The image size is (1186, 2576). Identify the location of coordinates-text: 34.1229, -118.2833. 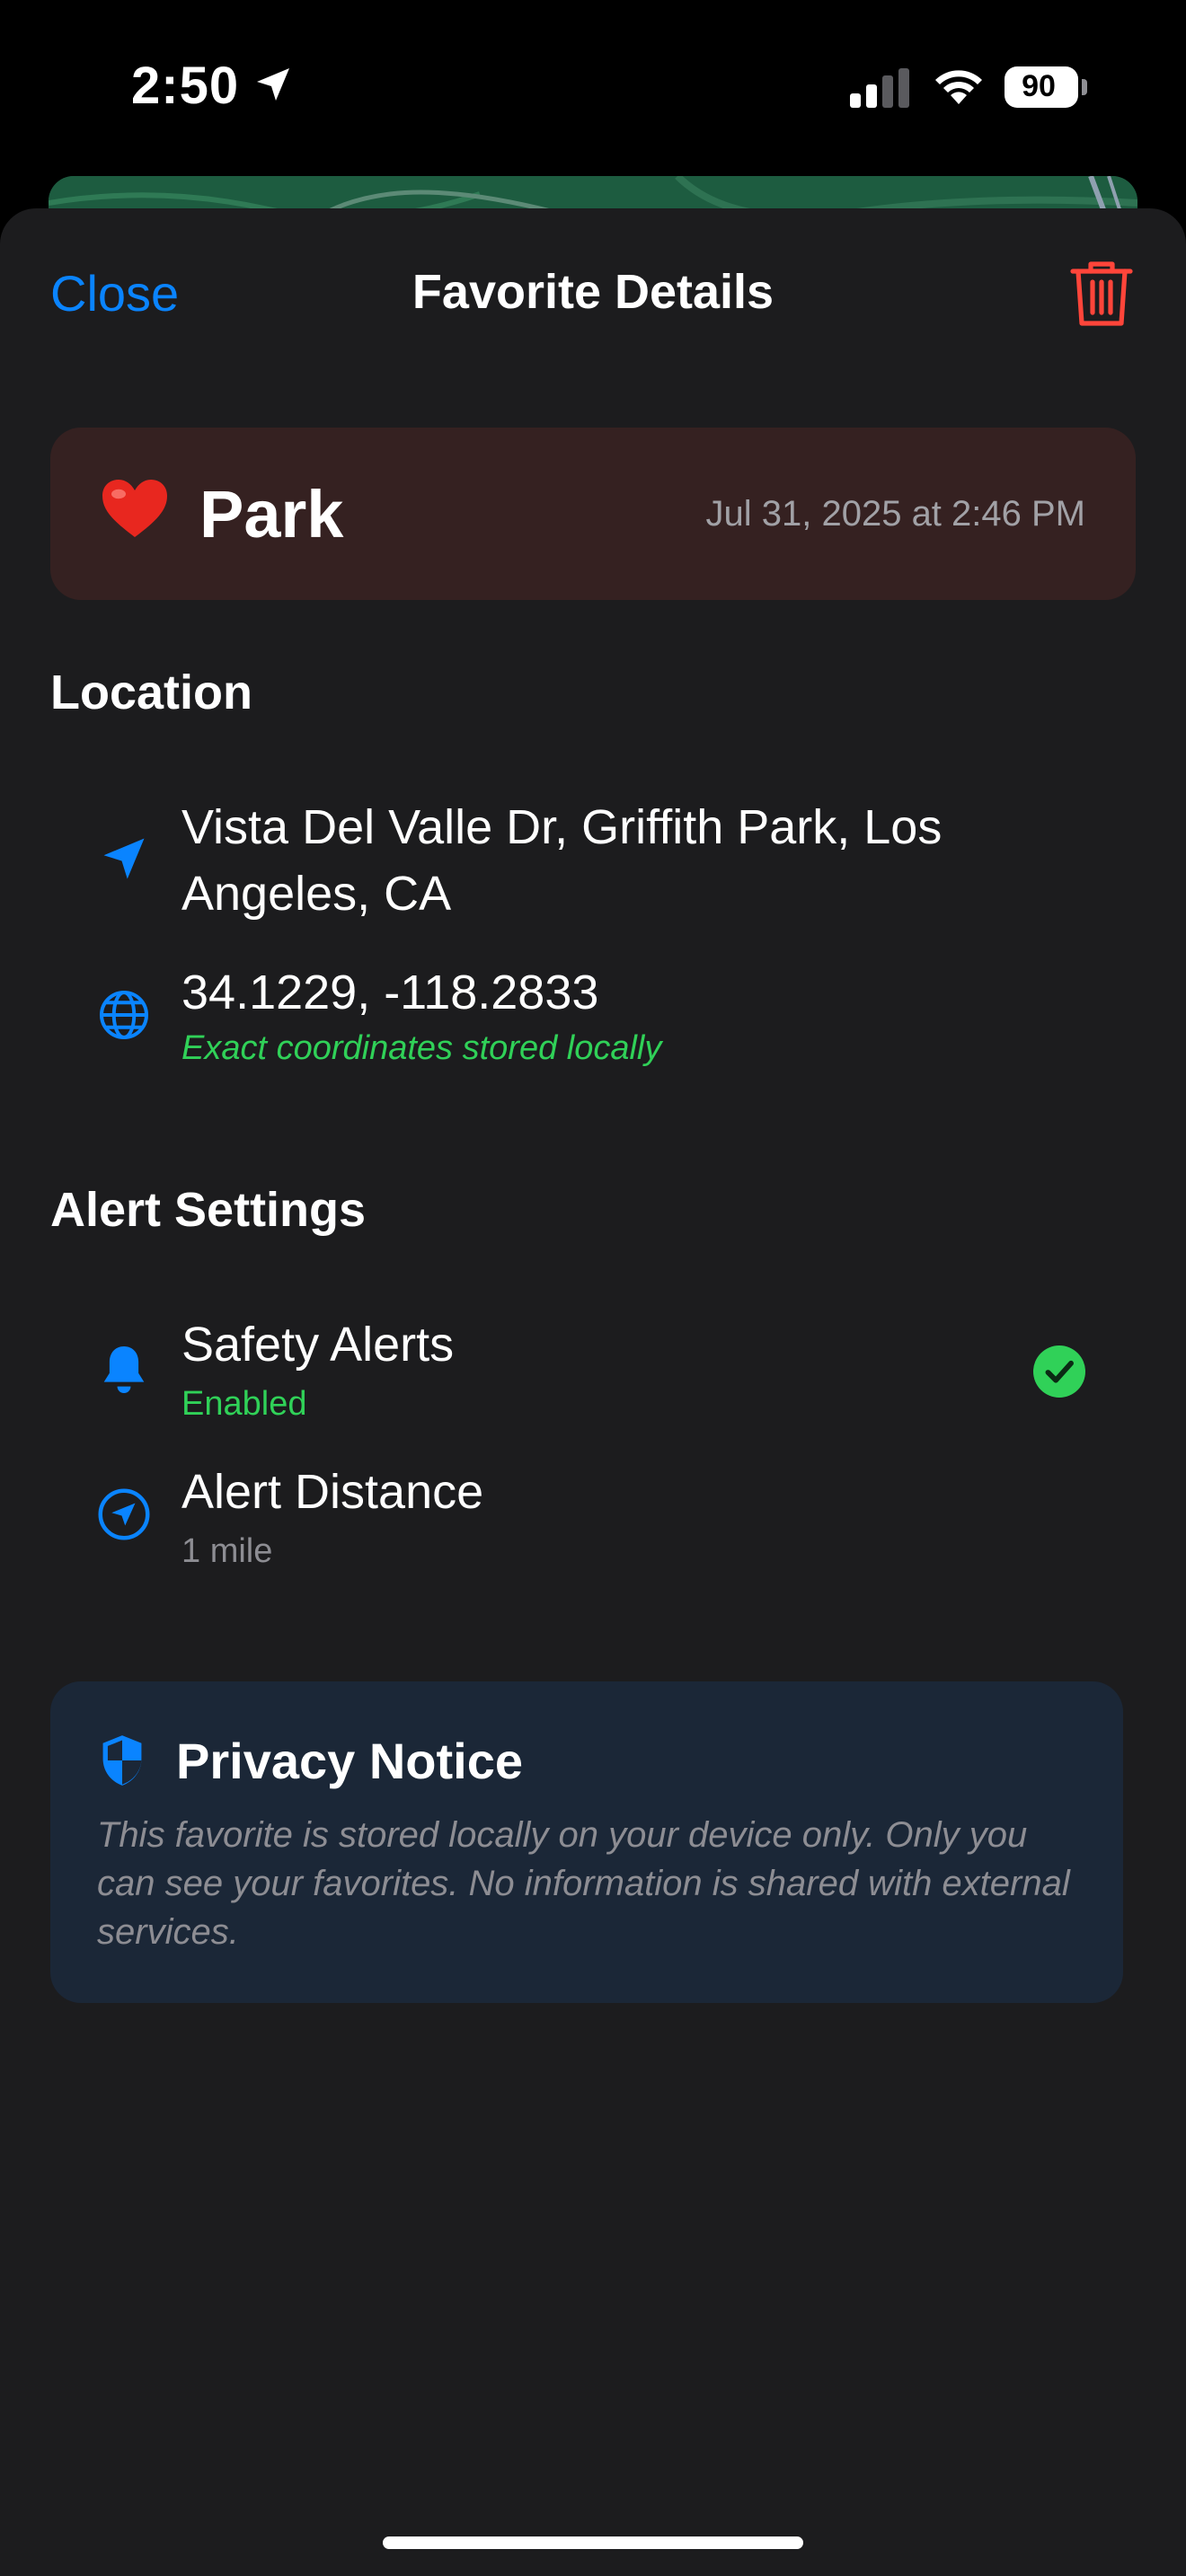
(390, 992).